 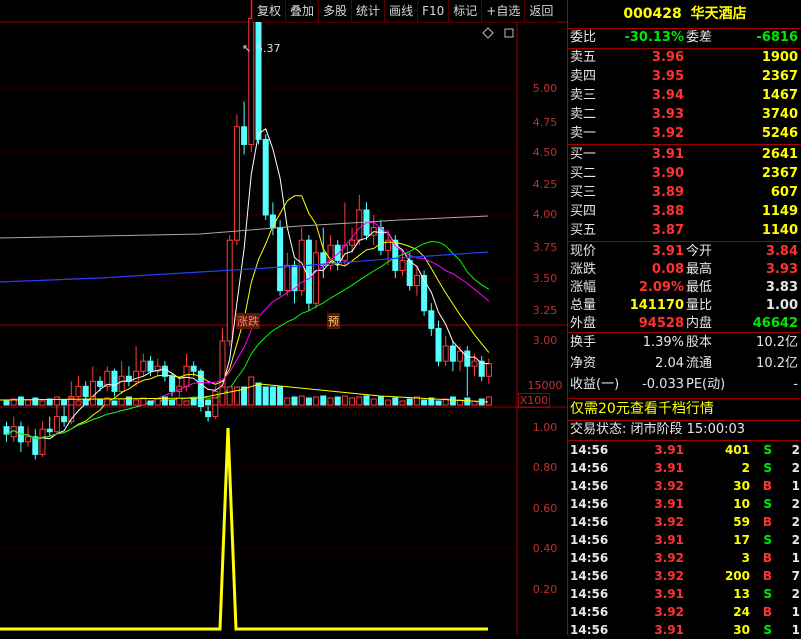 I want to click on bid-label: 买五, so click(x=583, y=230).